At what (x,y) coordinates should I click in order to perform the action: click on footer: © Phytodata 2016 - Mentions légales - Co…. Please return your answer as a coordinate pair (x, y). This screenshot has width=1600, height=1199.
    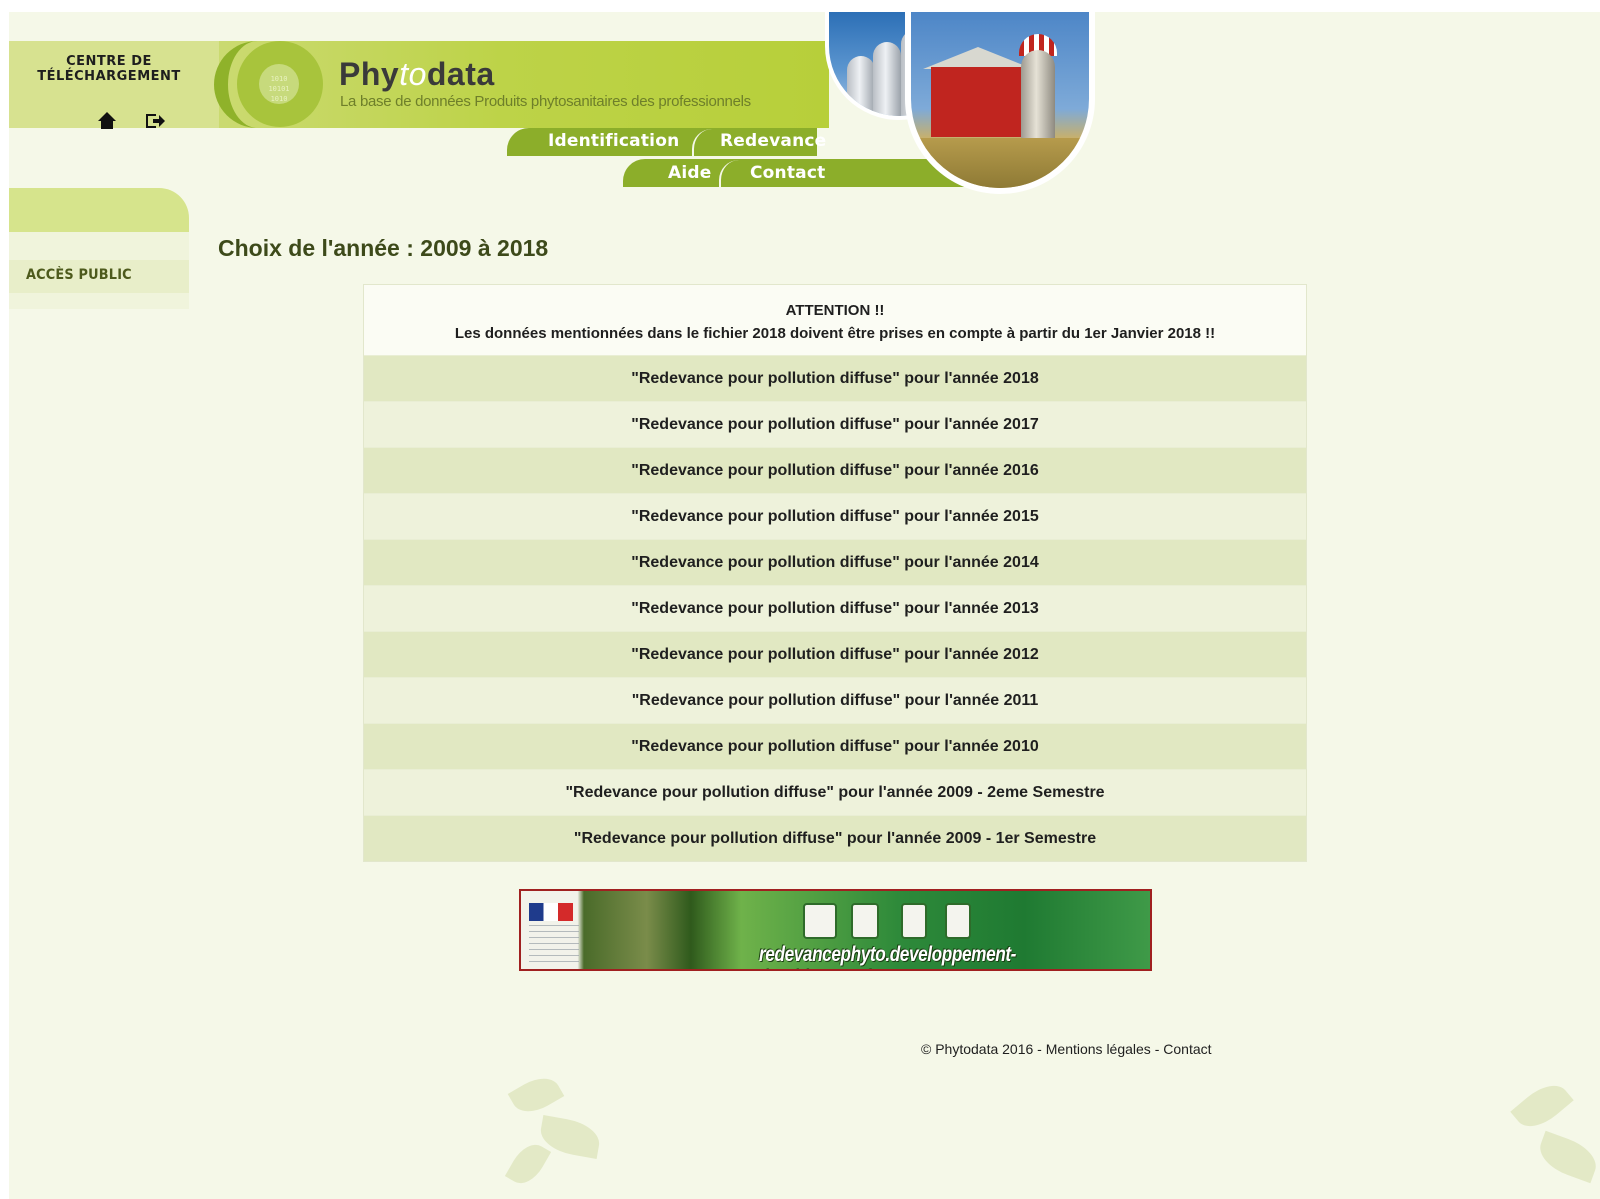
    Looking at the image, I should click on (1066, 1049).